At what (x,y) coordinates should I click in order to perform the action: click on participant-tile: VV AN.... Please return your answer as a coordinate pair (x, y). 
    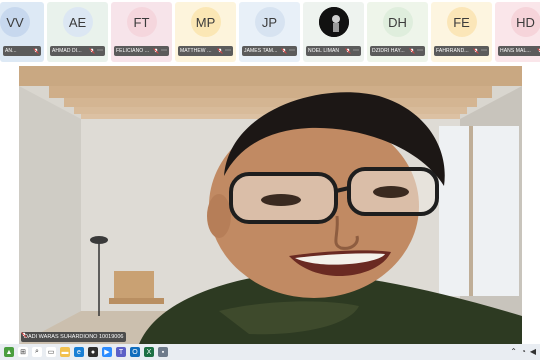
    Looking at the image, I should click on (22, 32).